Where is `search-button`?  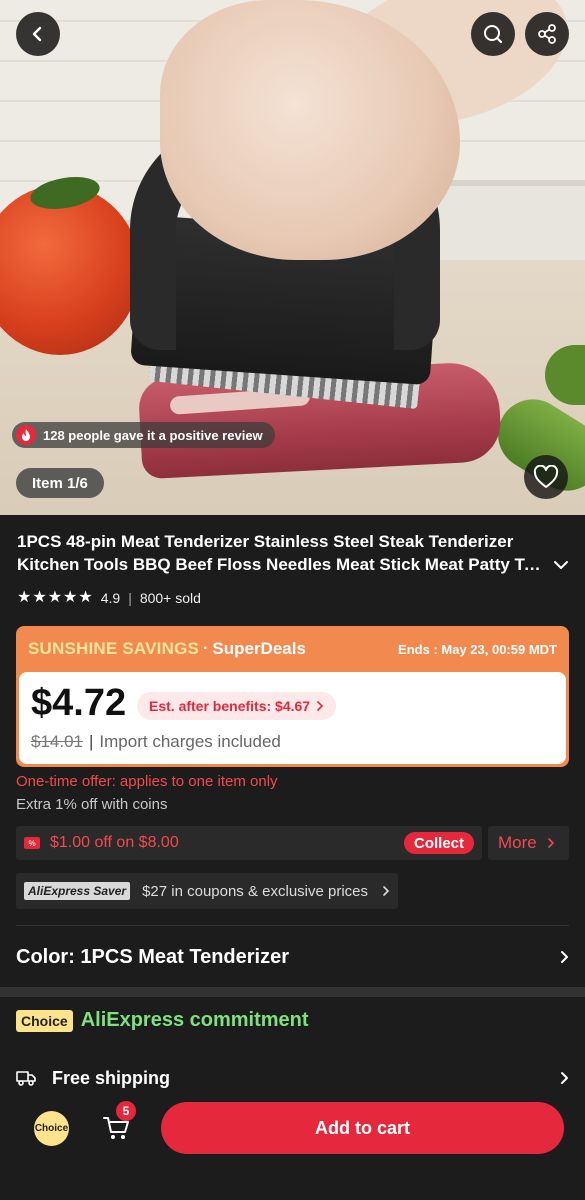 search-button is located at coordinates (493, 34).